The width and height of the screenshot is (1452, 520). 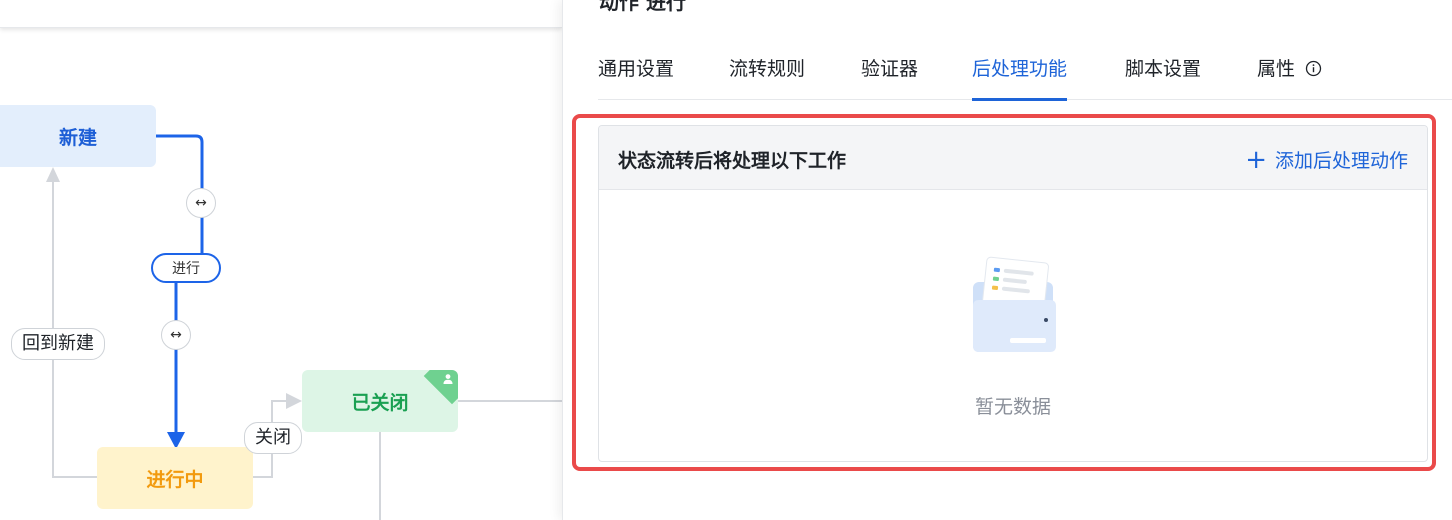 I want to click on tab-properties-label: 属性, so click(x=1276, y=69).